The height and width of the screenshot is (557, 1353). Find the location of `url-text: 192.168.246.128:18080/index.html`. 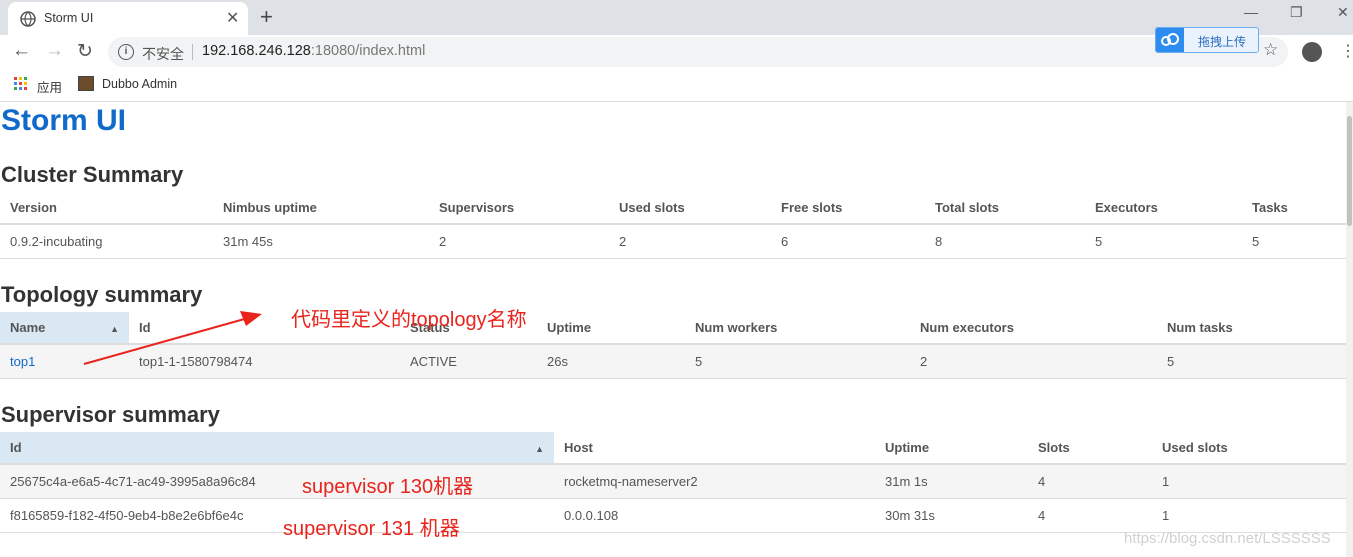

url-text: 192.168.246.128:18080/index.html is located at coordinates (313, 51).